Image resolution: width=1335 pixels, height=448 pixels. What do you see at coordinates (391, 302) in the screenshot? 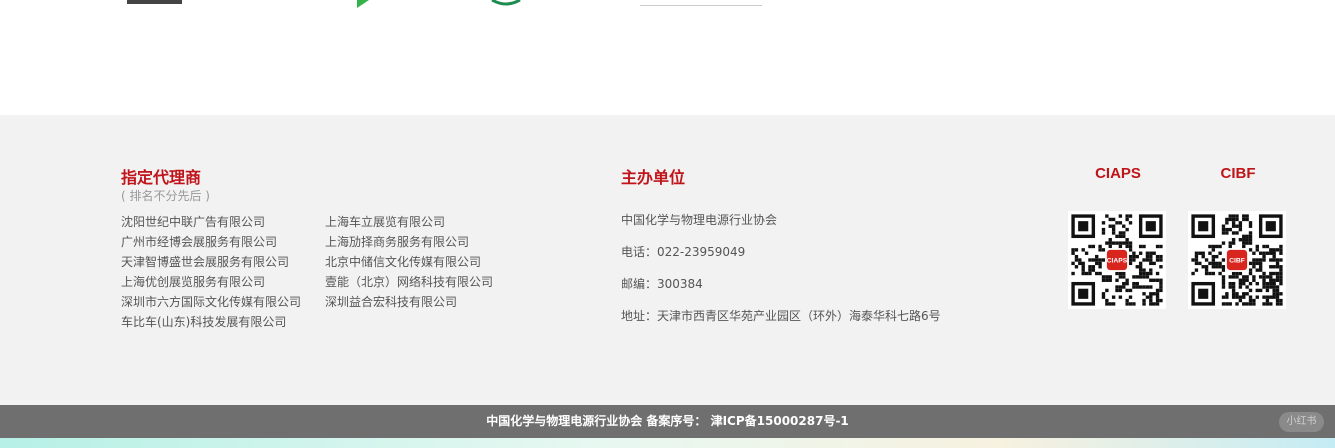
I see `agent-item: 深圳益合宏科技有限公司` at bounding box center [391, 302].